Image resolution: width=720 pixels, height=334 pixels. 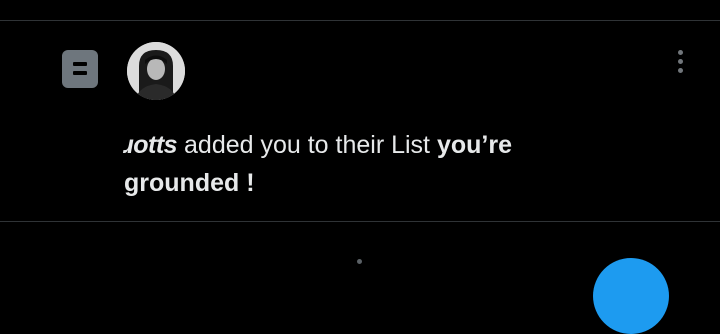 I want to click on more-options-button, so click(x=680, y=61).